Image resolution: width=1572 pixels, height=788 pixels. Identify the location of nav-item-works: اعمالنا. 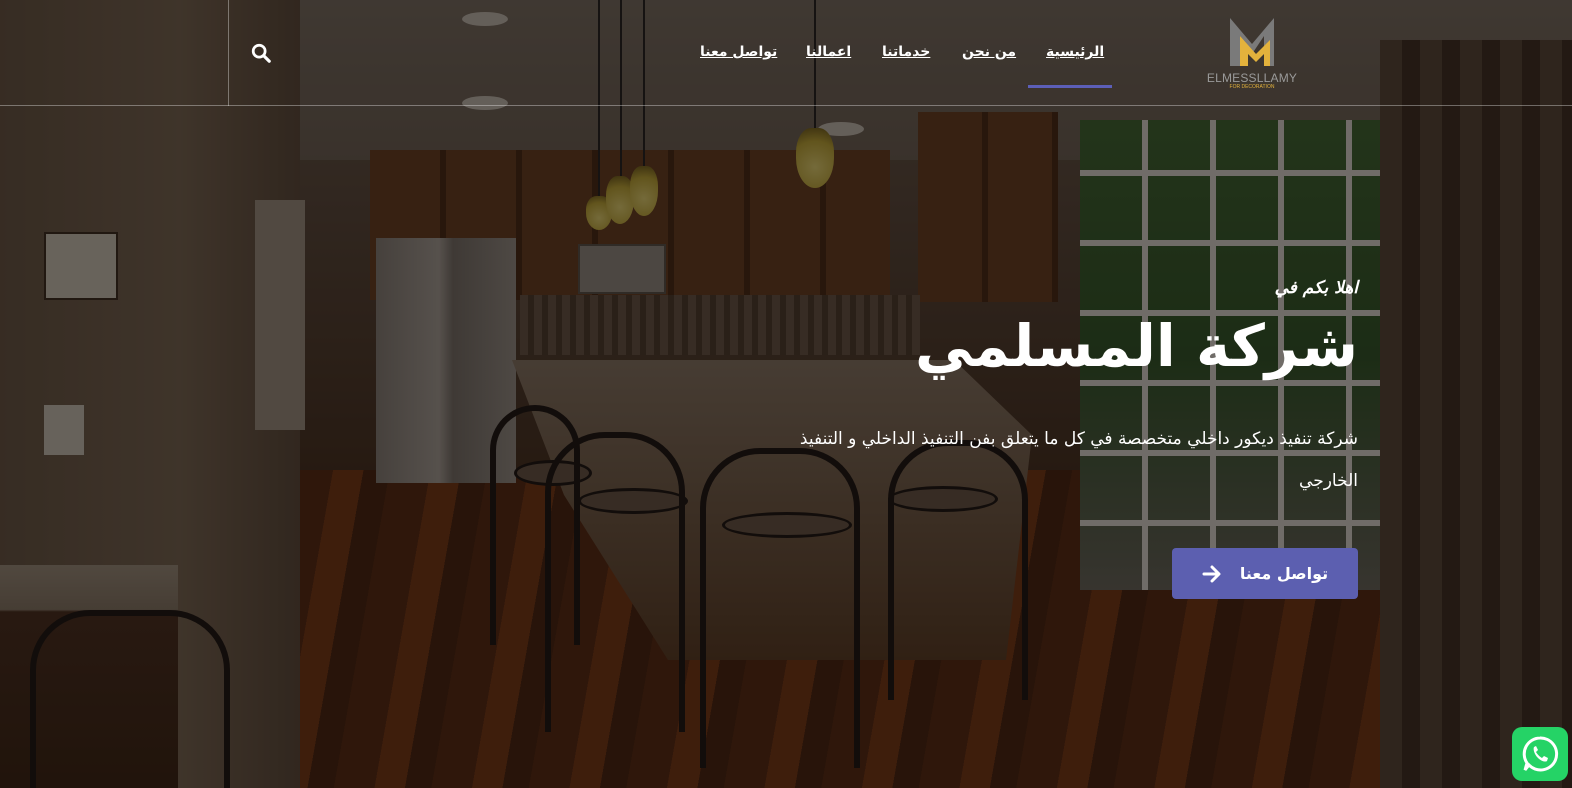
(828, 52).